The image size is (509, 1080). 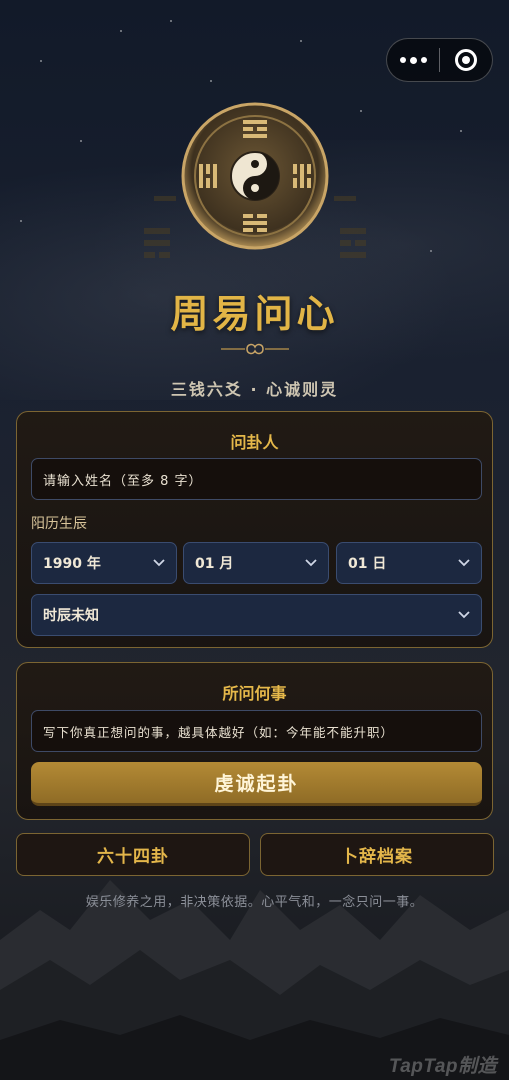 What do you see at coordinates (256, 615) in the screenshot?
I see `birth-hour-select: 时辰未知` at bounding box center [256, 615].